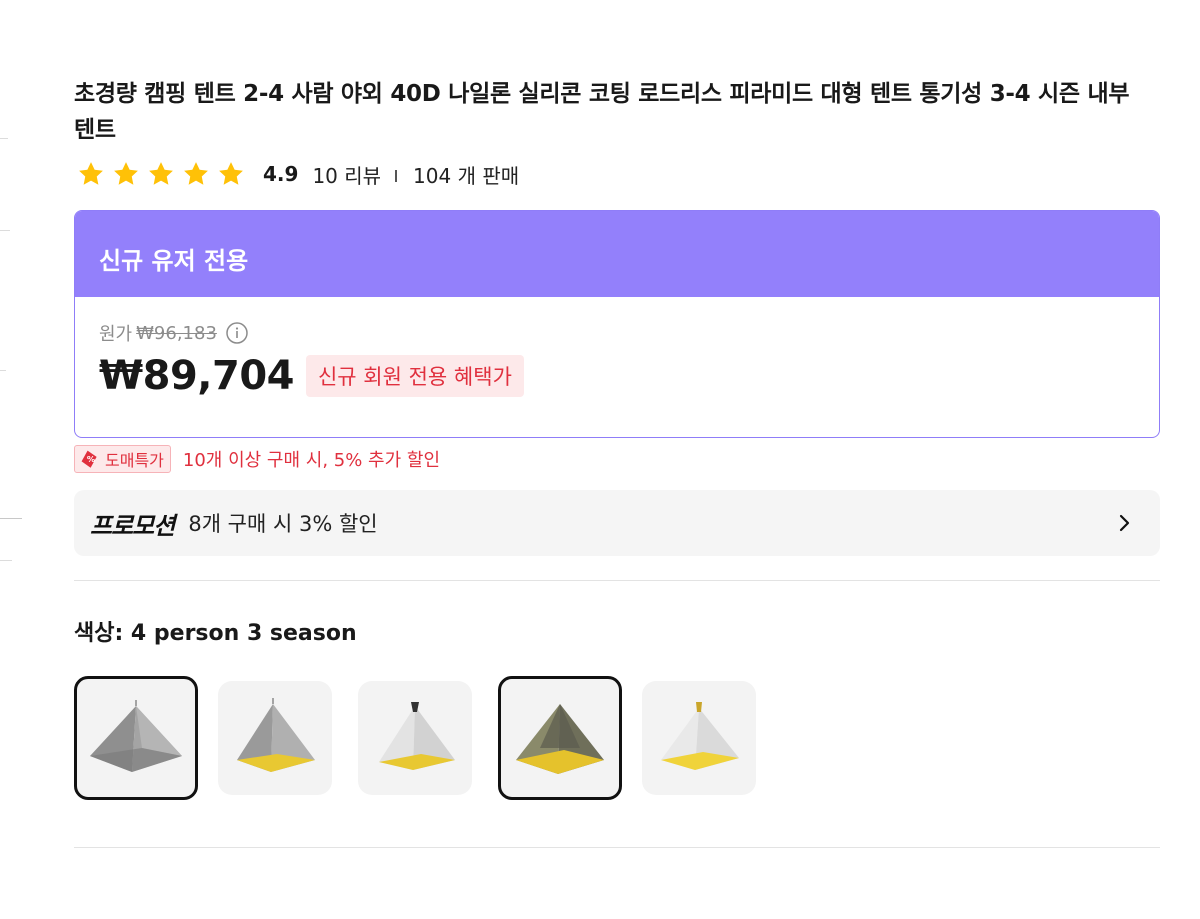 This screenshot has height=919, width=1200. I want to click on color-option-gray-yellow-tent, so click(275, 738).